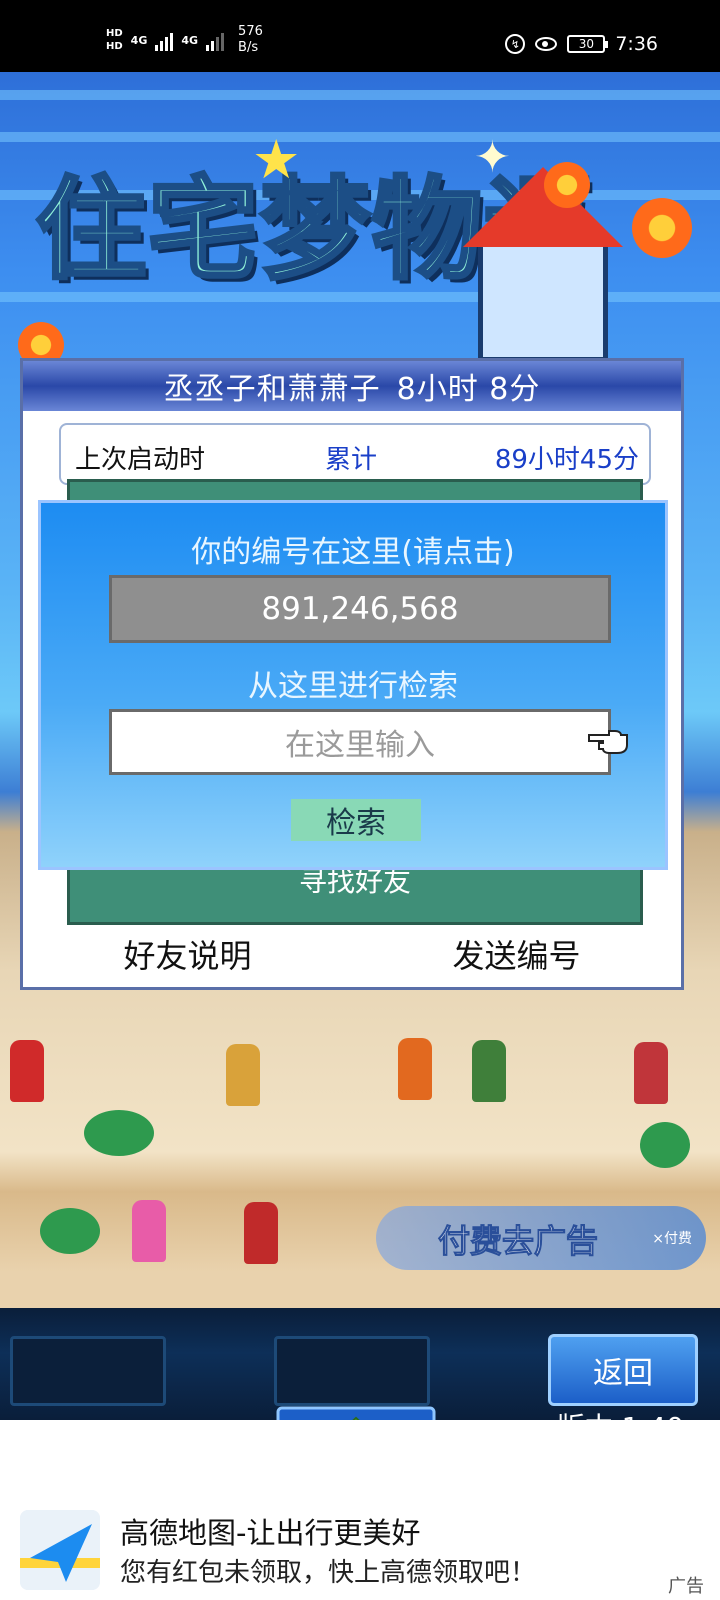  I want to click on your-id-field: 891,246,568, so click(360, 609).